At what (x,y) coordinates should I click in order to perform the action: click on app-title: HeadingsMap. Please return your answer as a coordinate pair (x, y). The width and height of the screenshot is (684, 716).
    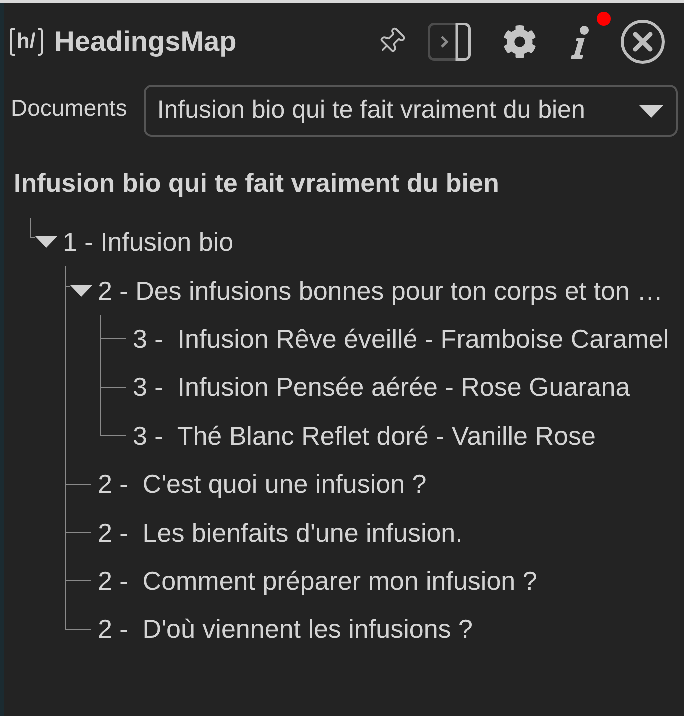
    Looking at the image, I should click on (145, 42).